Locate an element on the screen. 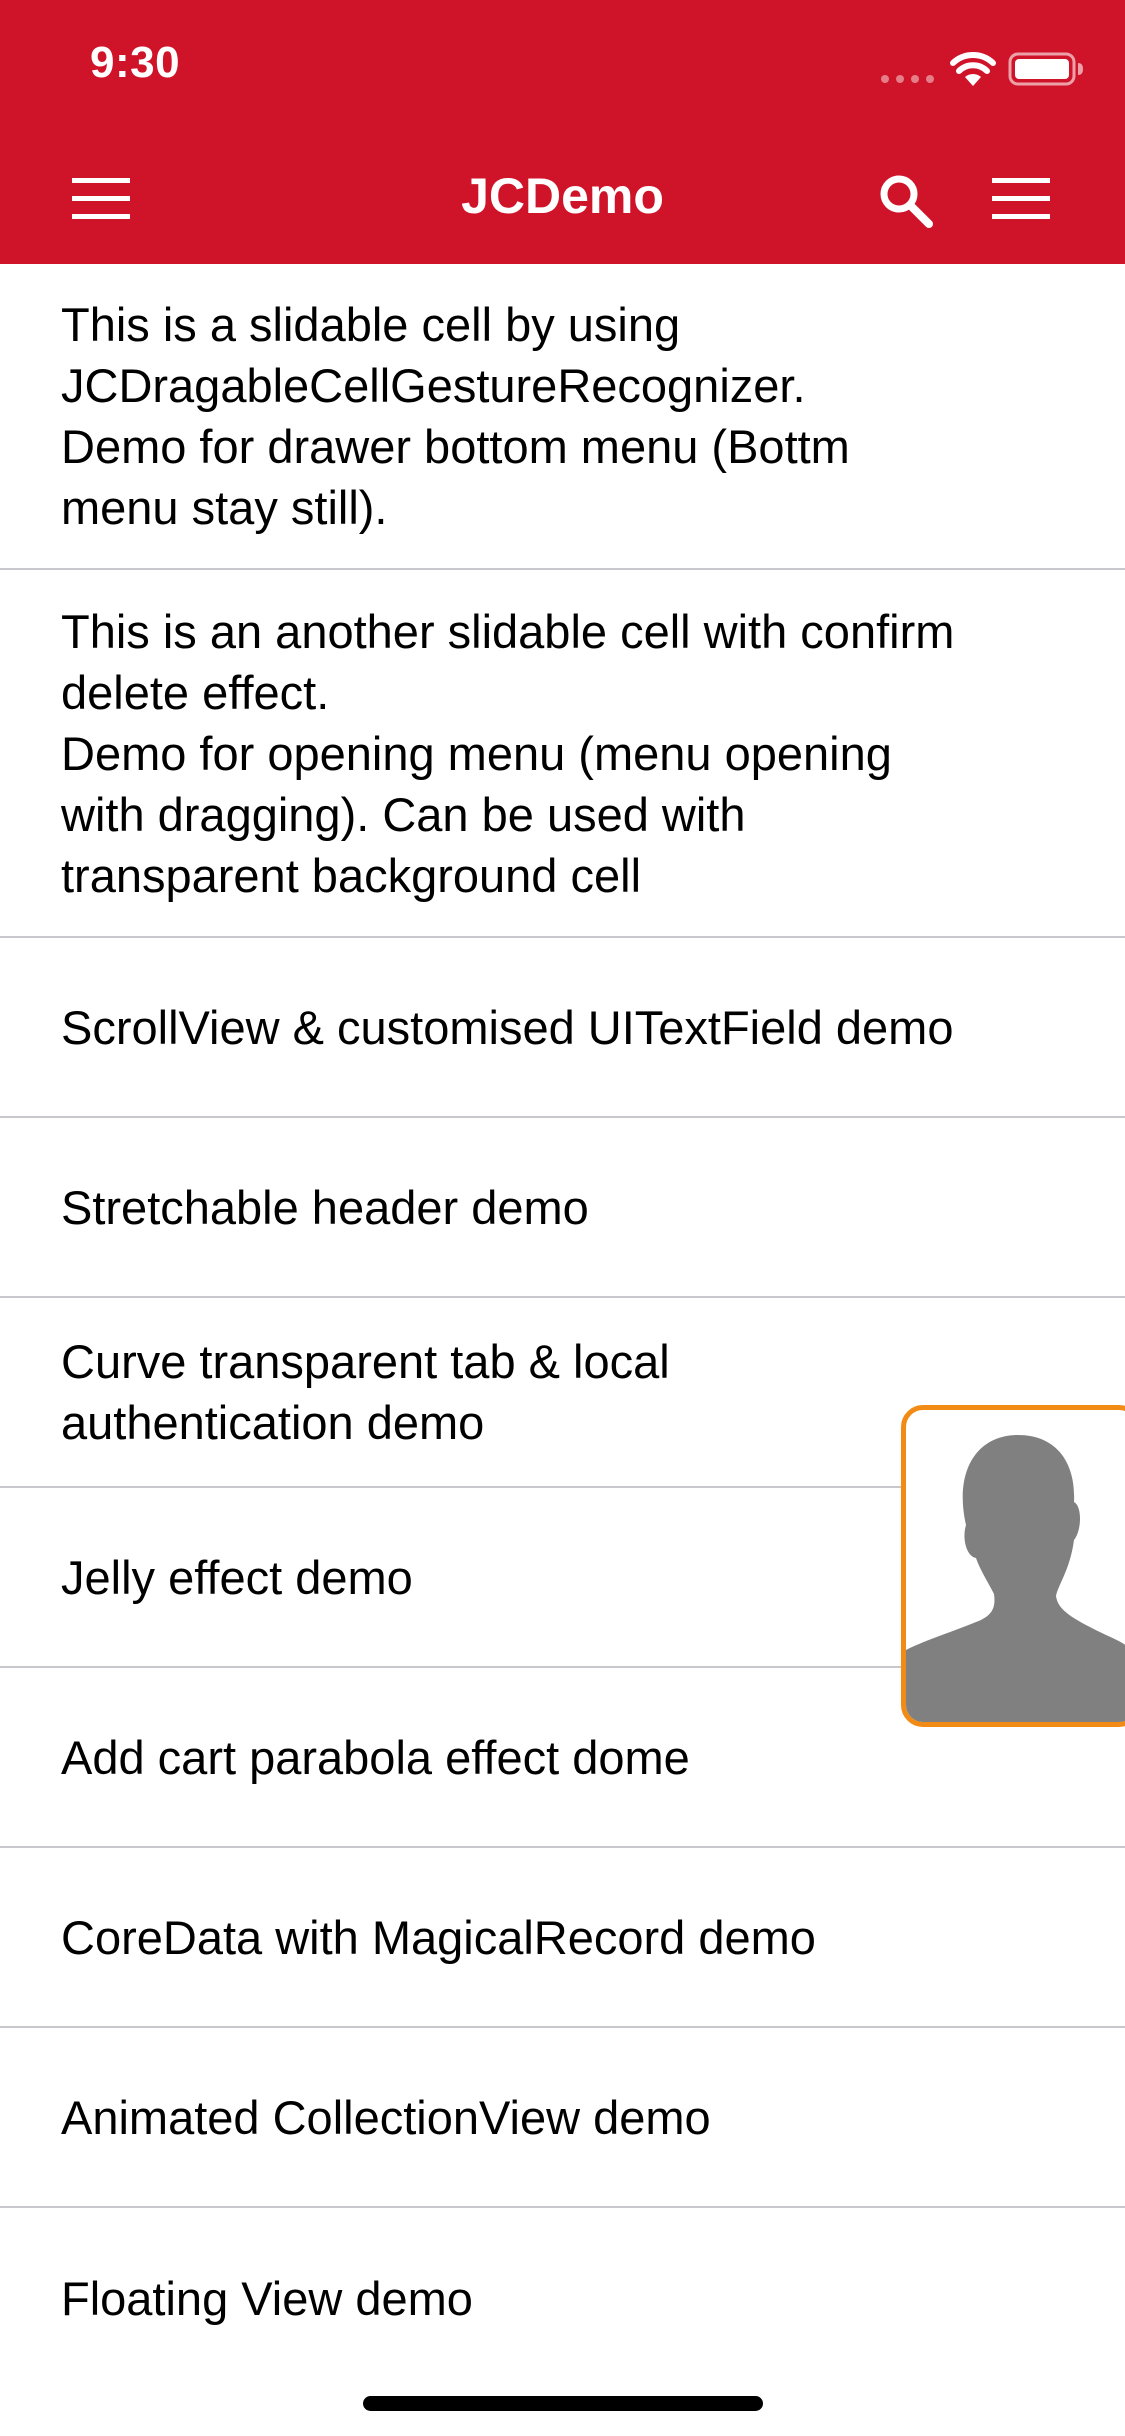 This screenshot has height=2436, width=1125. list-item-coredata-magicalrecord: CoreData with MagicalRecord demo is located at coordinates (562, 1938).